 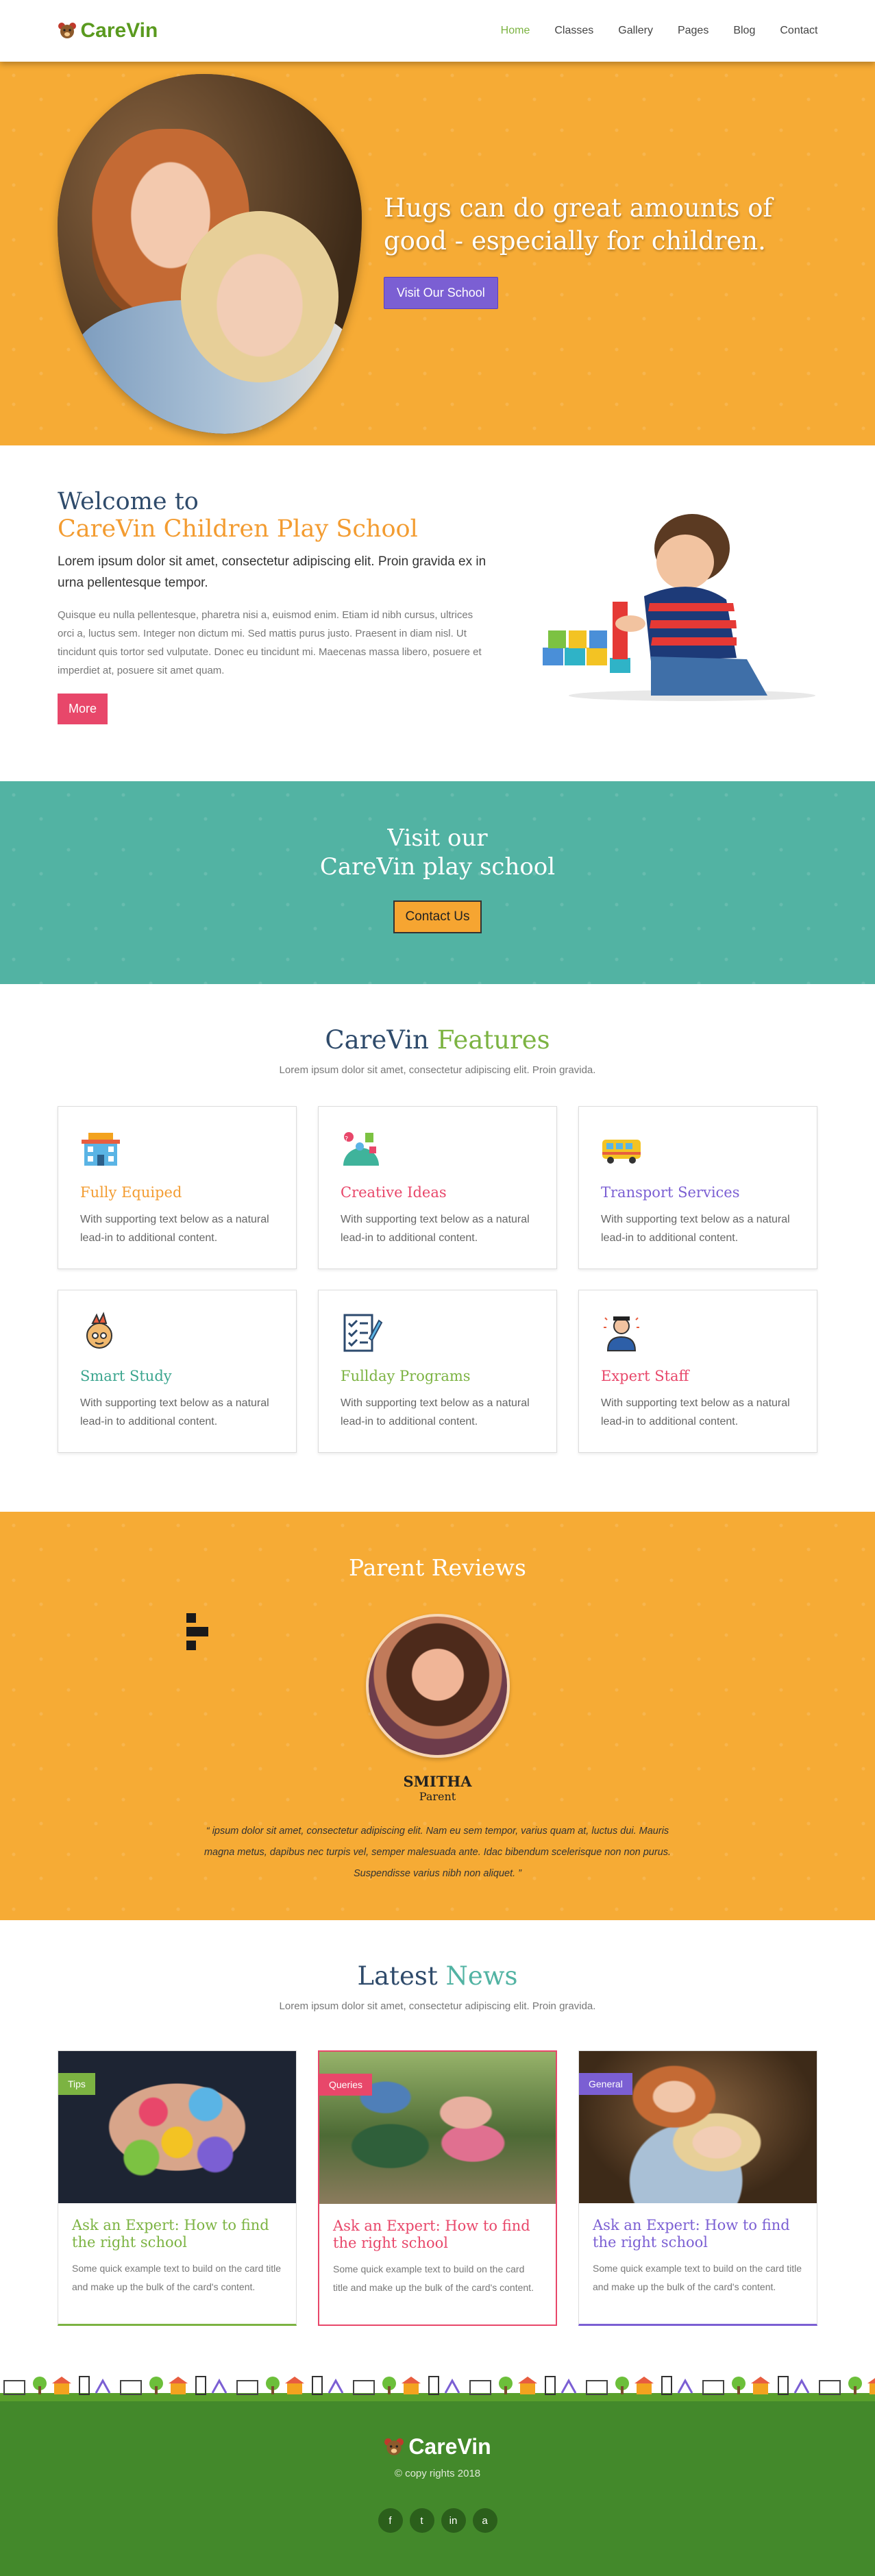 What do you see at coordinates (441, 293) in the screenshot?
I see `visit-school-button: Visit Our School` at bounding box center [441, 293].